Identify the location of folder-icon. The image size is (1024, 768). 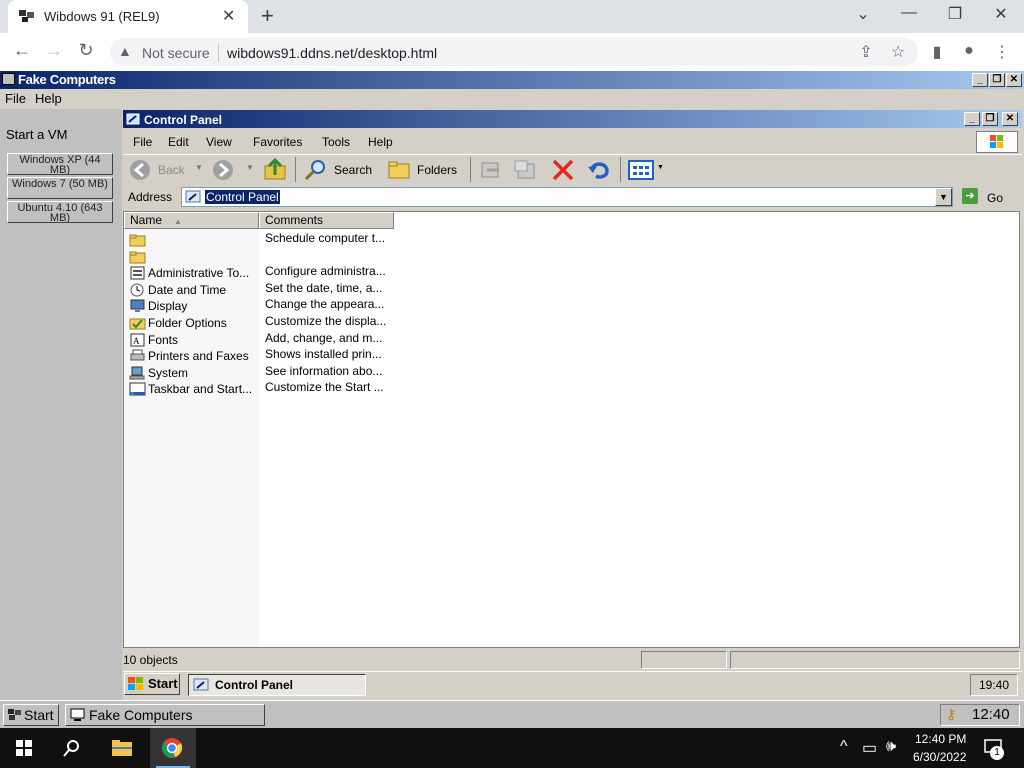
(137, 257).